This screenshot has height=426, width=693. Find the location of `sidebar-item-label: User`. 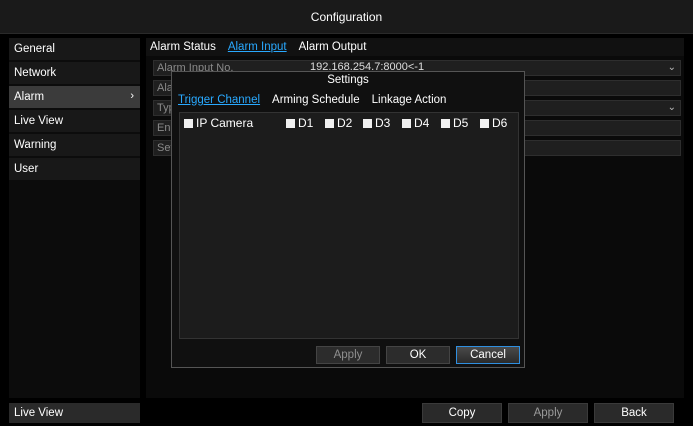

sidebar-item-label: User is located at coordinates (26, 169).